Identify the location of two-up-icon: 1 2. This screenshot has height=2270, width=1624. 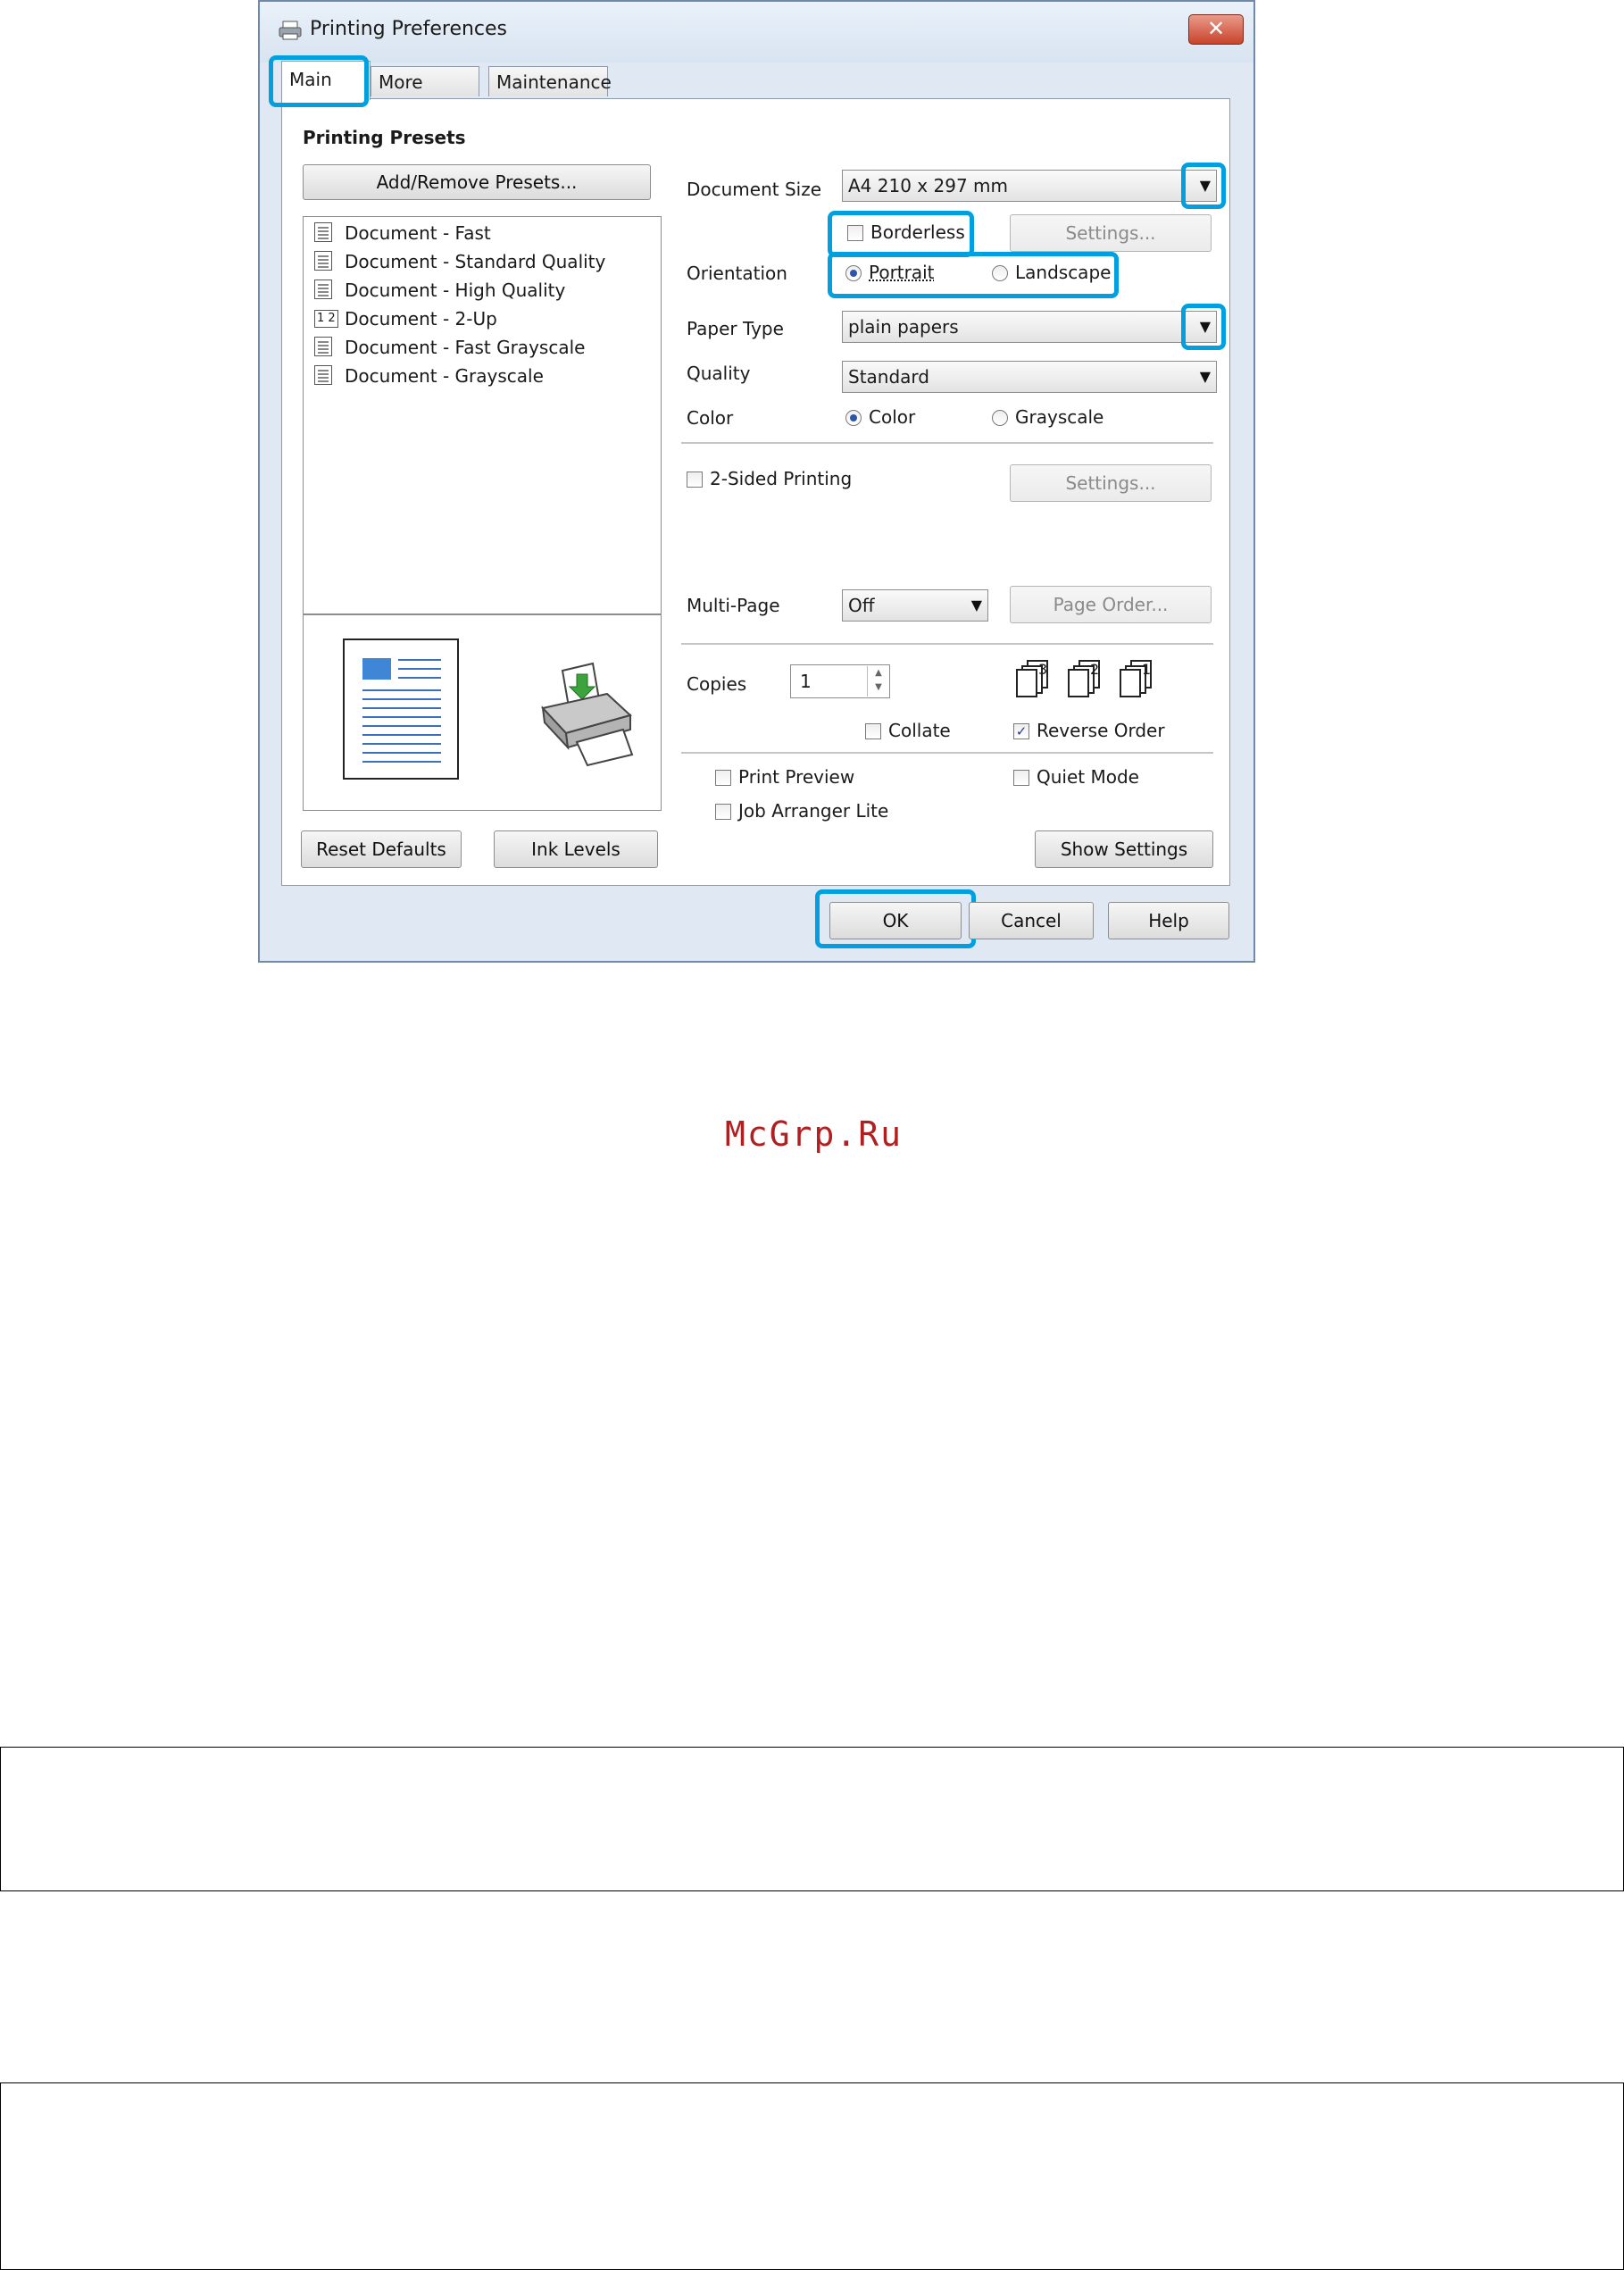
(326, 319).